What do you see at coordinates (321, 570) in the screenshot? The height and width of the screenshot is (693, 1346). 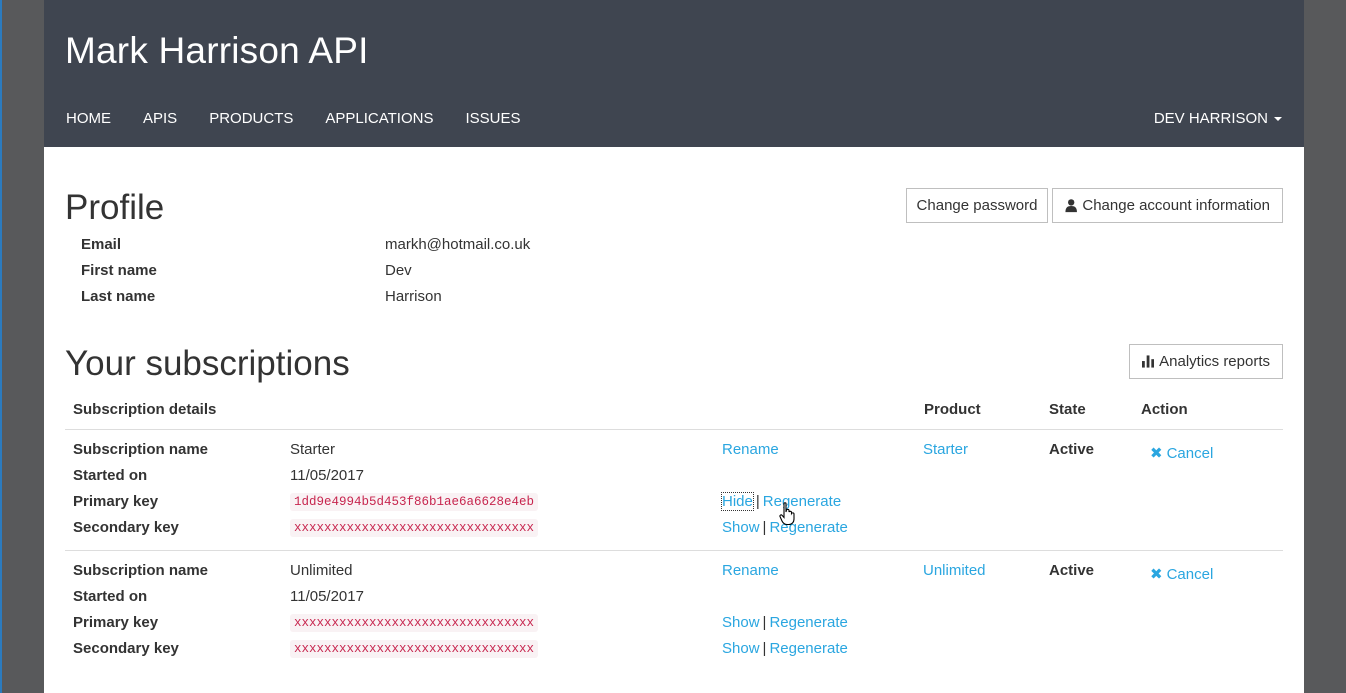 I see `subscription-name-value: Unlimited` at bounding box center [321, 570].